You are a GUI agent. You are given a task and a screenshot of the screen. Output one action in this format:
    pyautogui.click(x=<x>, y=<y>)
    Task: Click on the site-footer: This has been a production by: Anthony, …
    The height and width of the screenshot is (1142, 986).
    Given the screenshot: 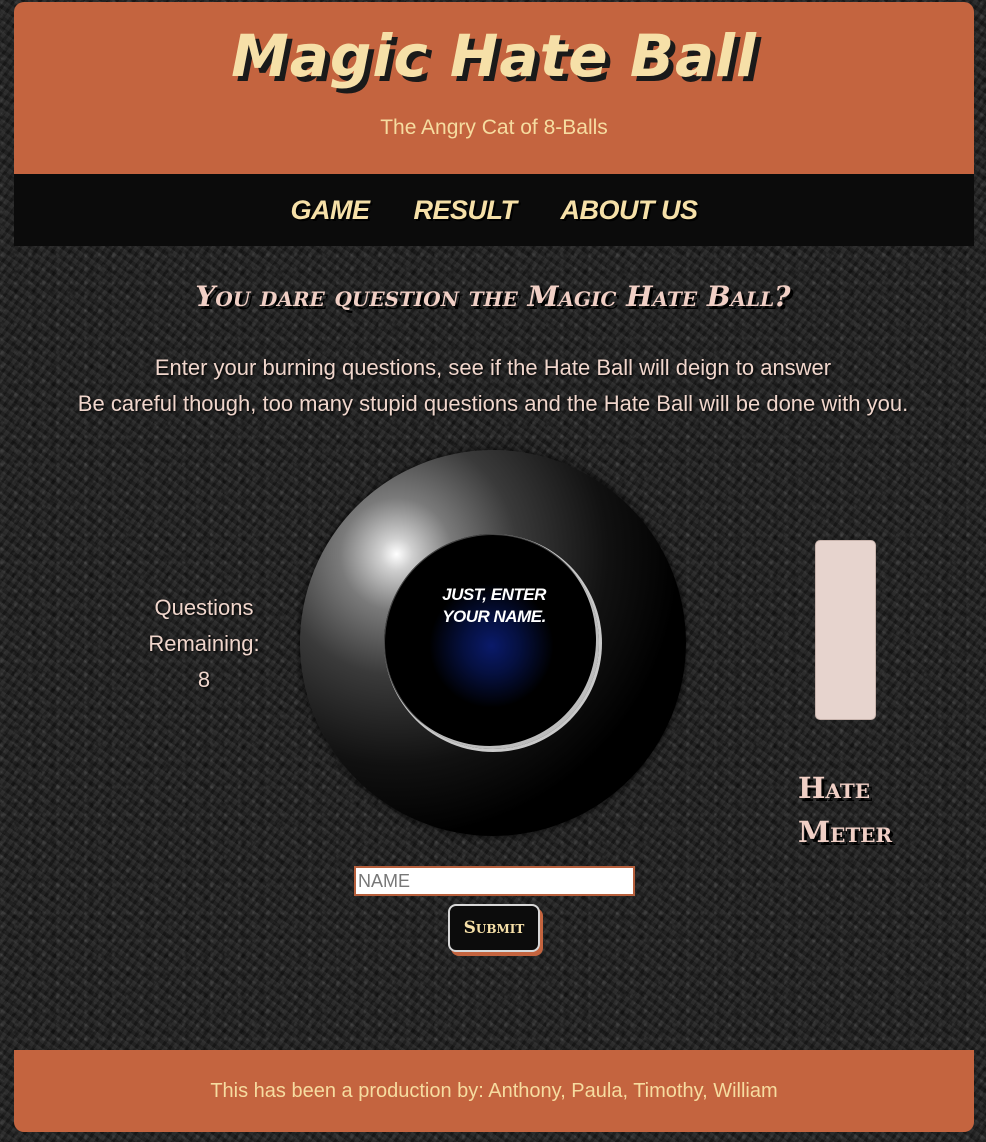 What is the action you would take?
    pyautogui.click(x=494, y=1091)
    